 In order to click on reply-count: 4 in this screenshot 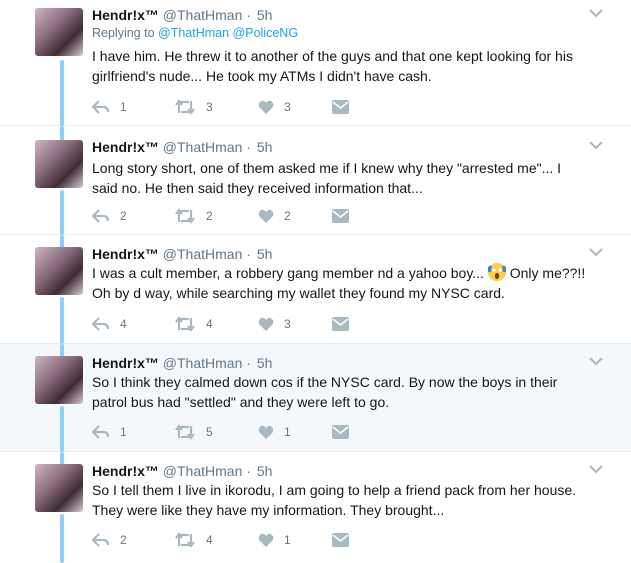, I will do `click(123, 324)`.